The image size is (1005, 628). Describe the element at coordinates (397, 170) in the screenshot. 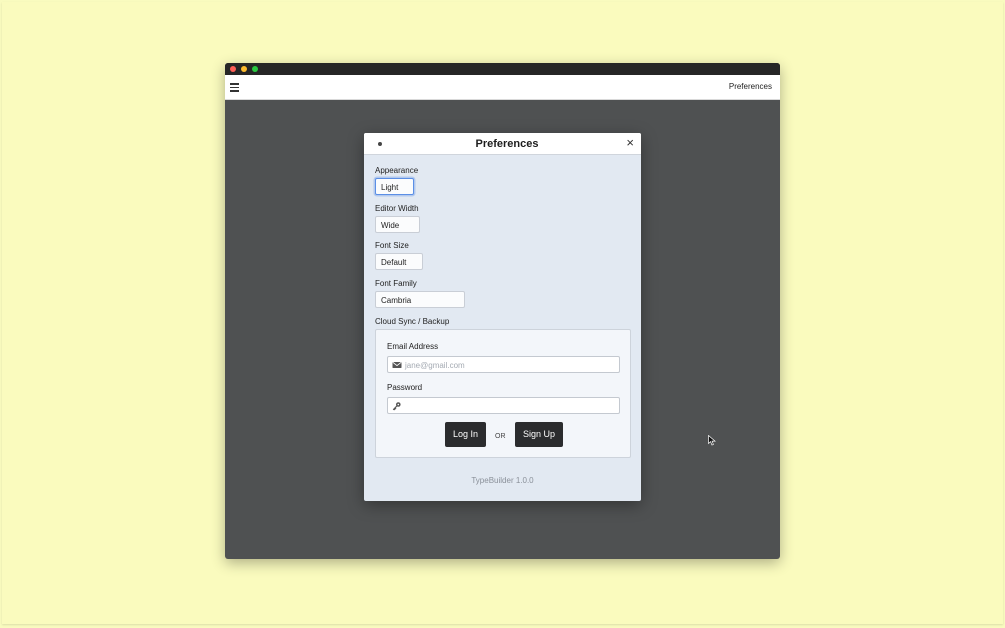

I see `appearance-label: Appearance` at that location.